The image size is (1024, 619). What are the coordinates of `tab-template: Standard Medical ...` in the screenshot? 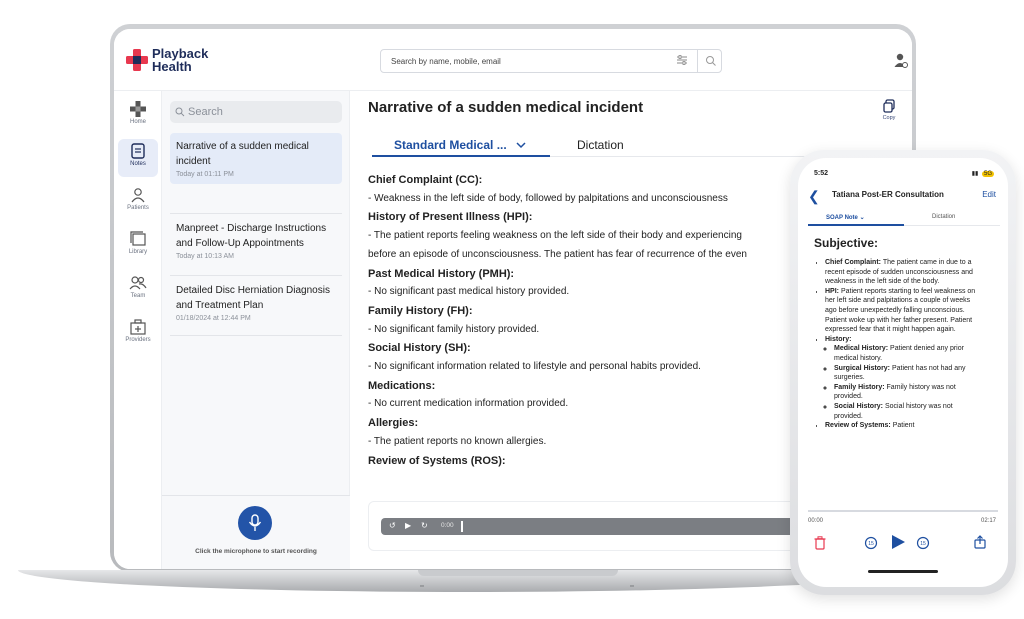 It's located at (460, 145).